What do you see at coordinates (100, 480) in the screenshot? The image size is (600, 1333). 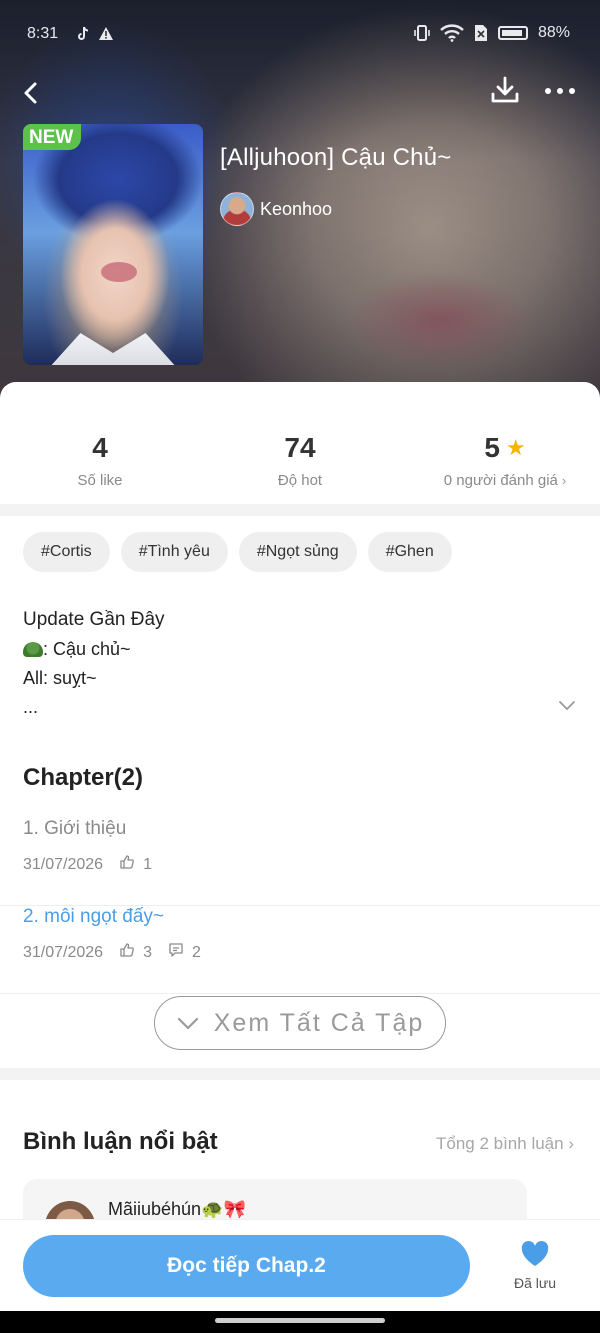 I see `likes-label: Số like` at bounding box center [100, 480].